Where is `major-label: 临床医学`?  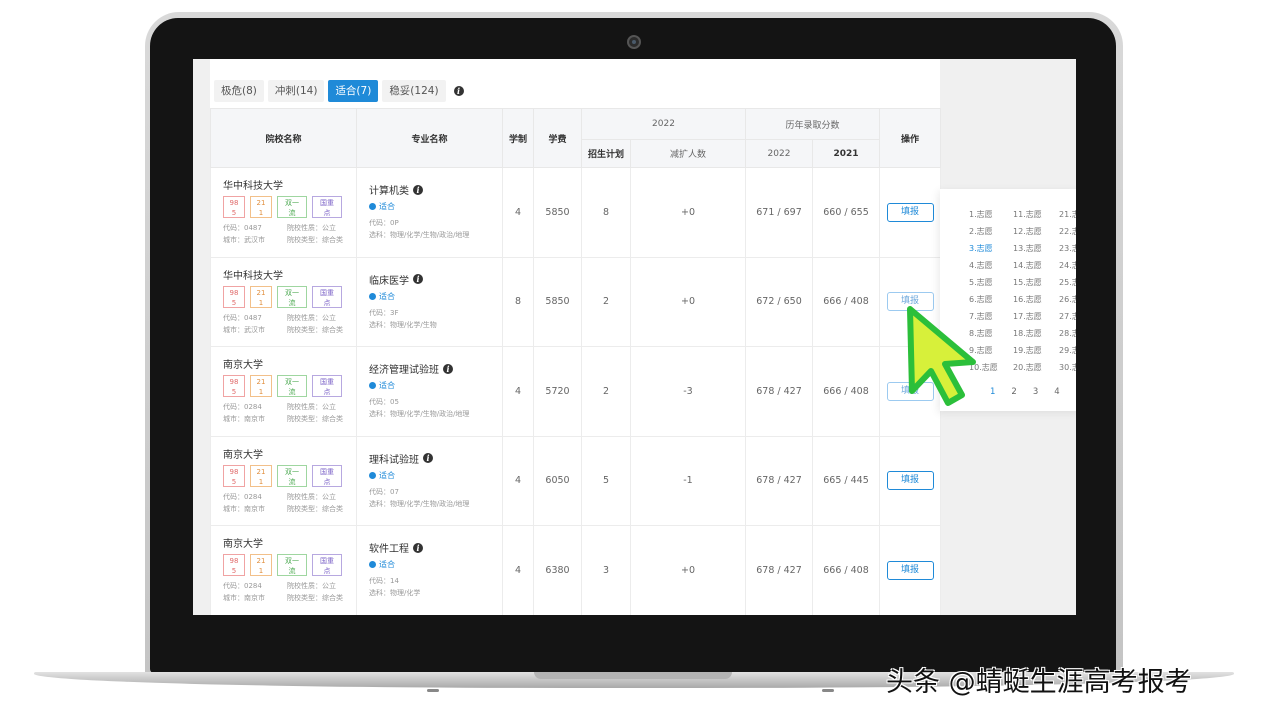 major-label: 临床医学 is located at coordinates (389, 281).